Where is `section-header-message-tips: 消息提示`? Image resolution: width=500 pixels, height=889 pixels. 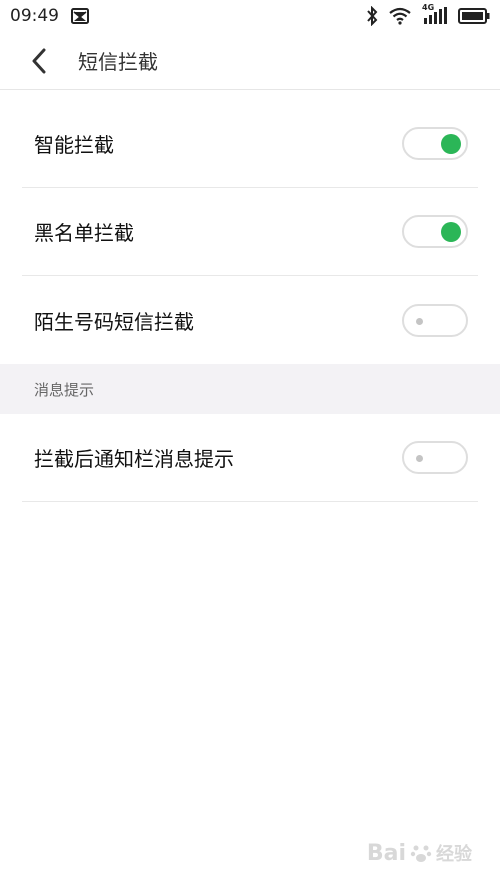 section-header-message-tips: 消息提示 is located at coordinates (250, 389).